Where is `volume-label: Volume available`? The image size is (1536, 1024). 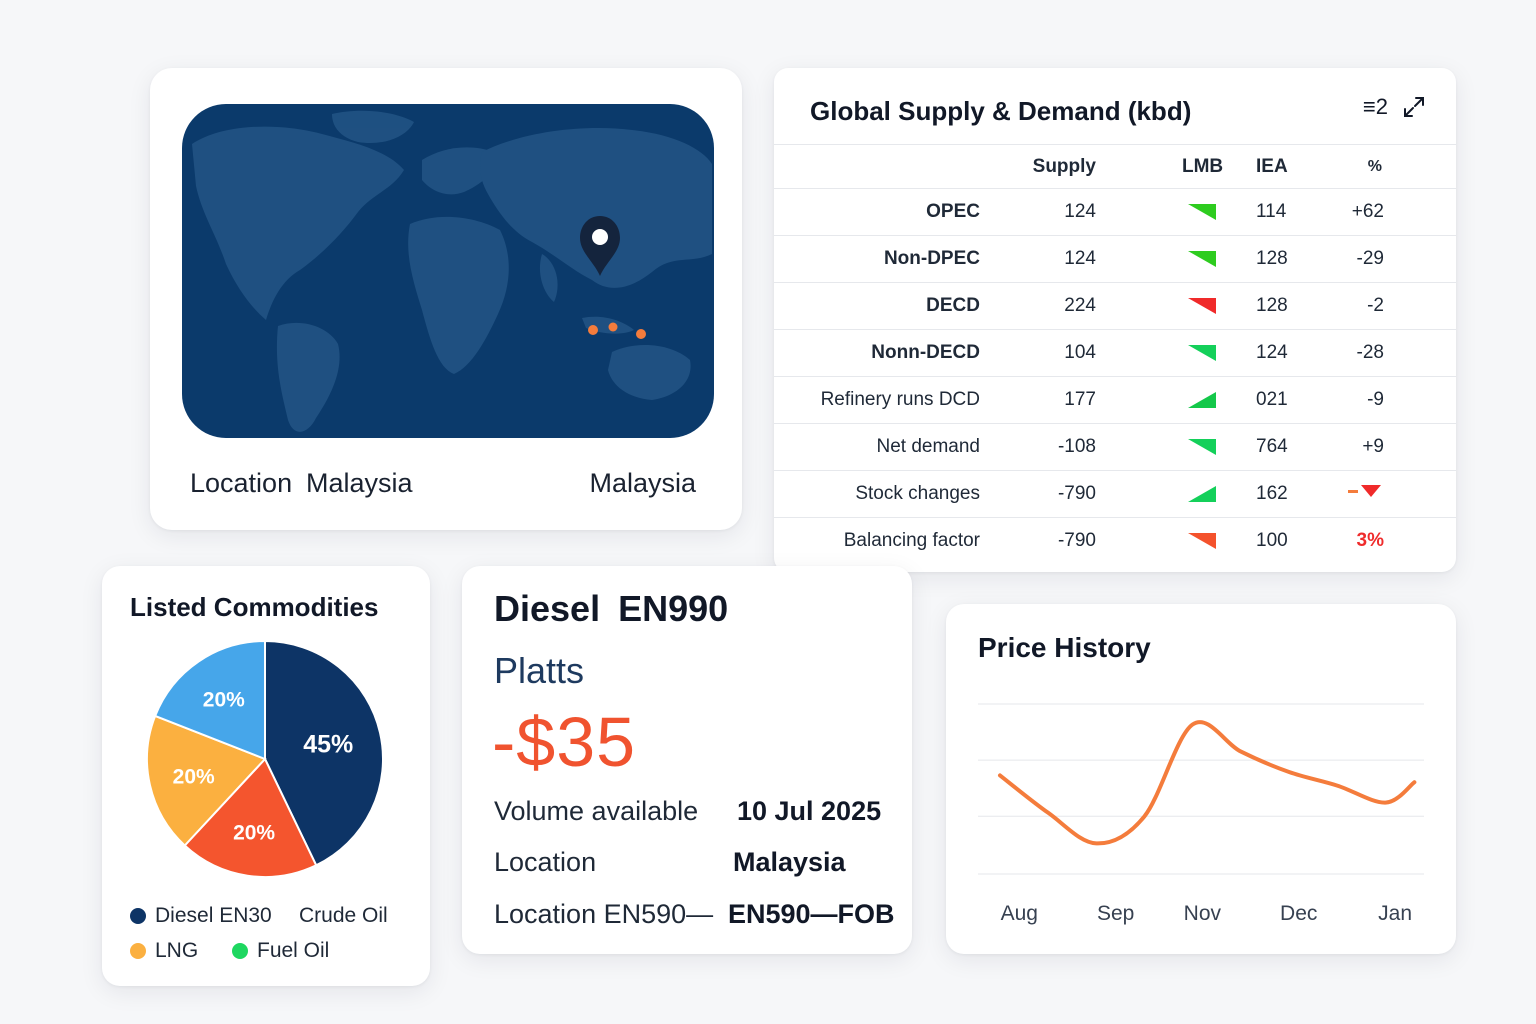
volume-label: Volume available is located at coordinates (596, 811).